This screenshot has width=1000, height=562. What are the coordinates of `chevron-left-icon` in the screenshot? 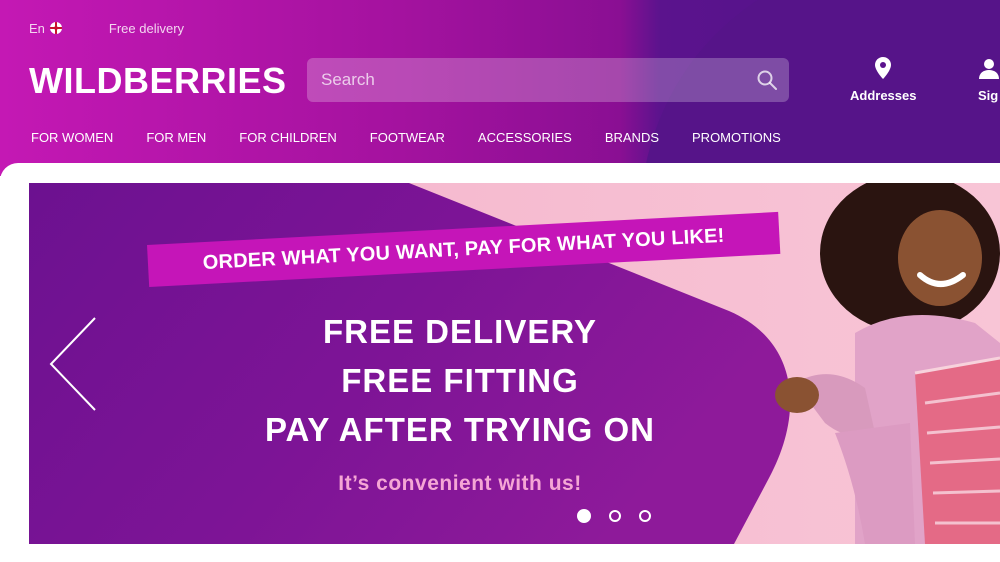 It's located at (73, 364).